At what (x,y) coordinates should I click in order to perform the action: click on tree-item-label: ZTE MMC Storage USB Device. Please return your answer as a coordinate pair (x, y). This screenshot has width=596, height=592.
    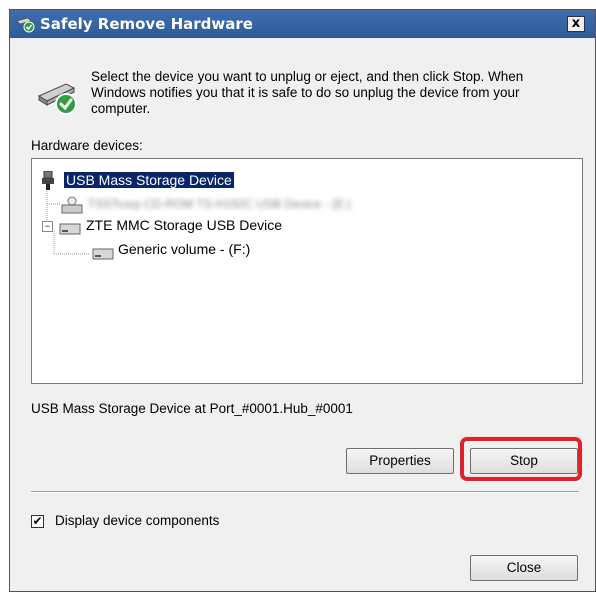
    Looking at the image, I should click on (184, 225).